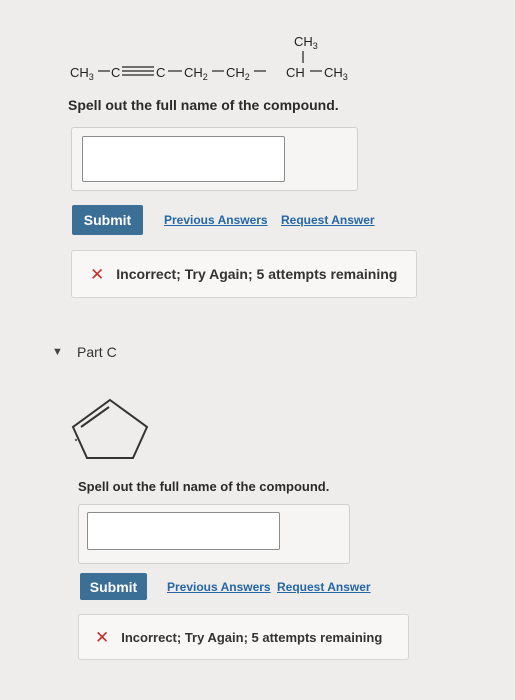 This screenshot has width=515, height=700. What do you see at coordinates (295, 72) in the screenshot?
I see `ch-label: CH` at bounding box center [295, 72].